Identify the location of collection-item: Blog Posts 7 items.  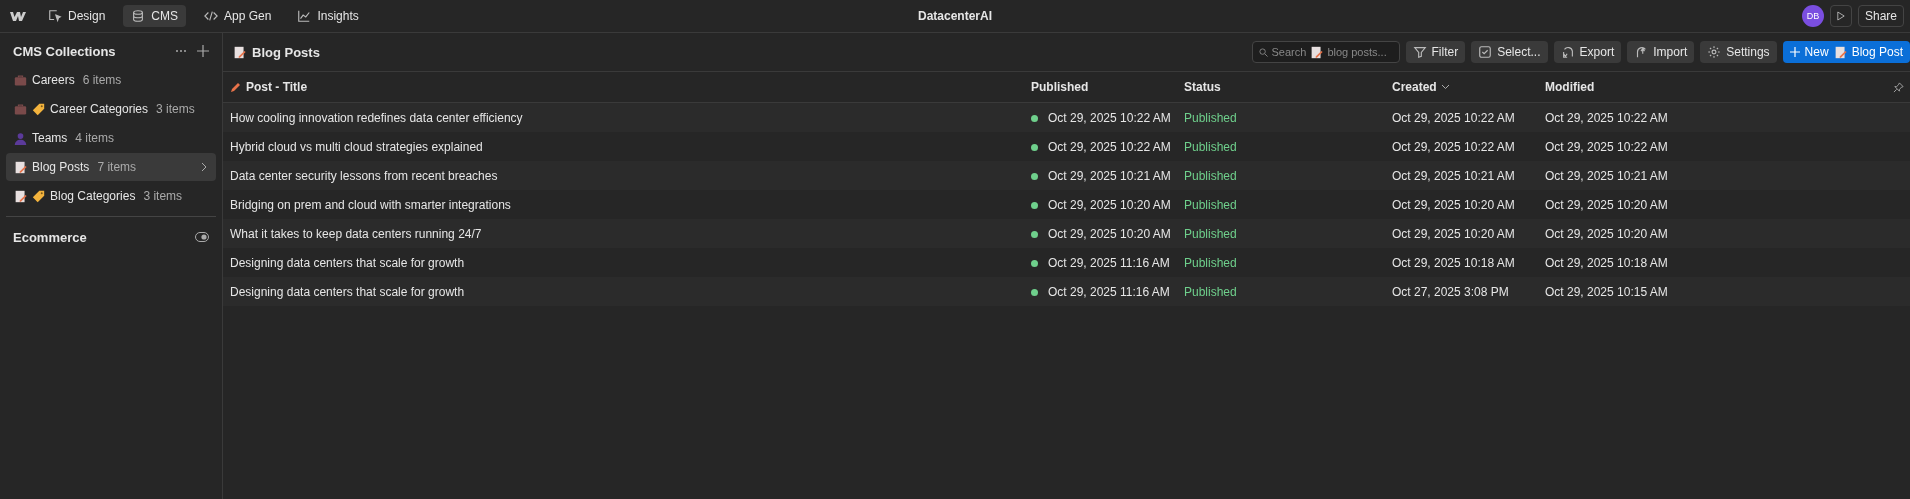
(111, 167).